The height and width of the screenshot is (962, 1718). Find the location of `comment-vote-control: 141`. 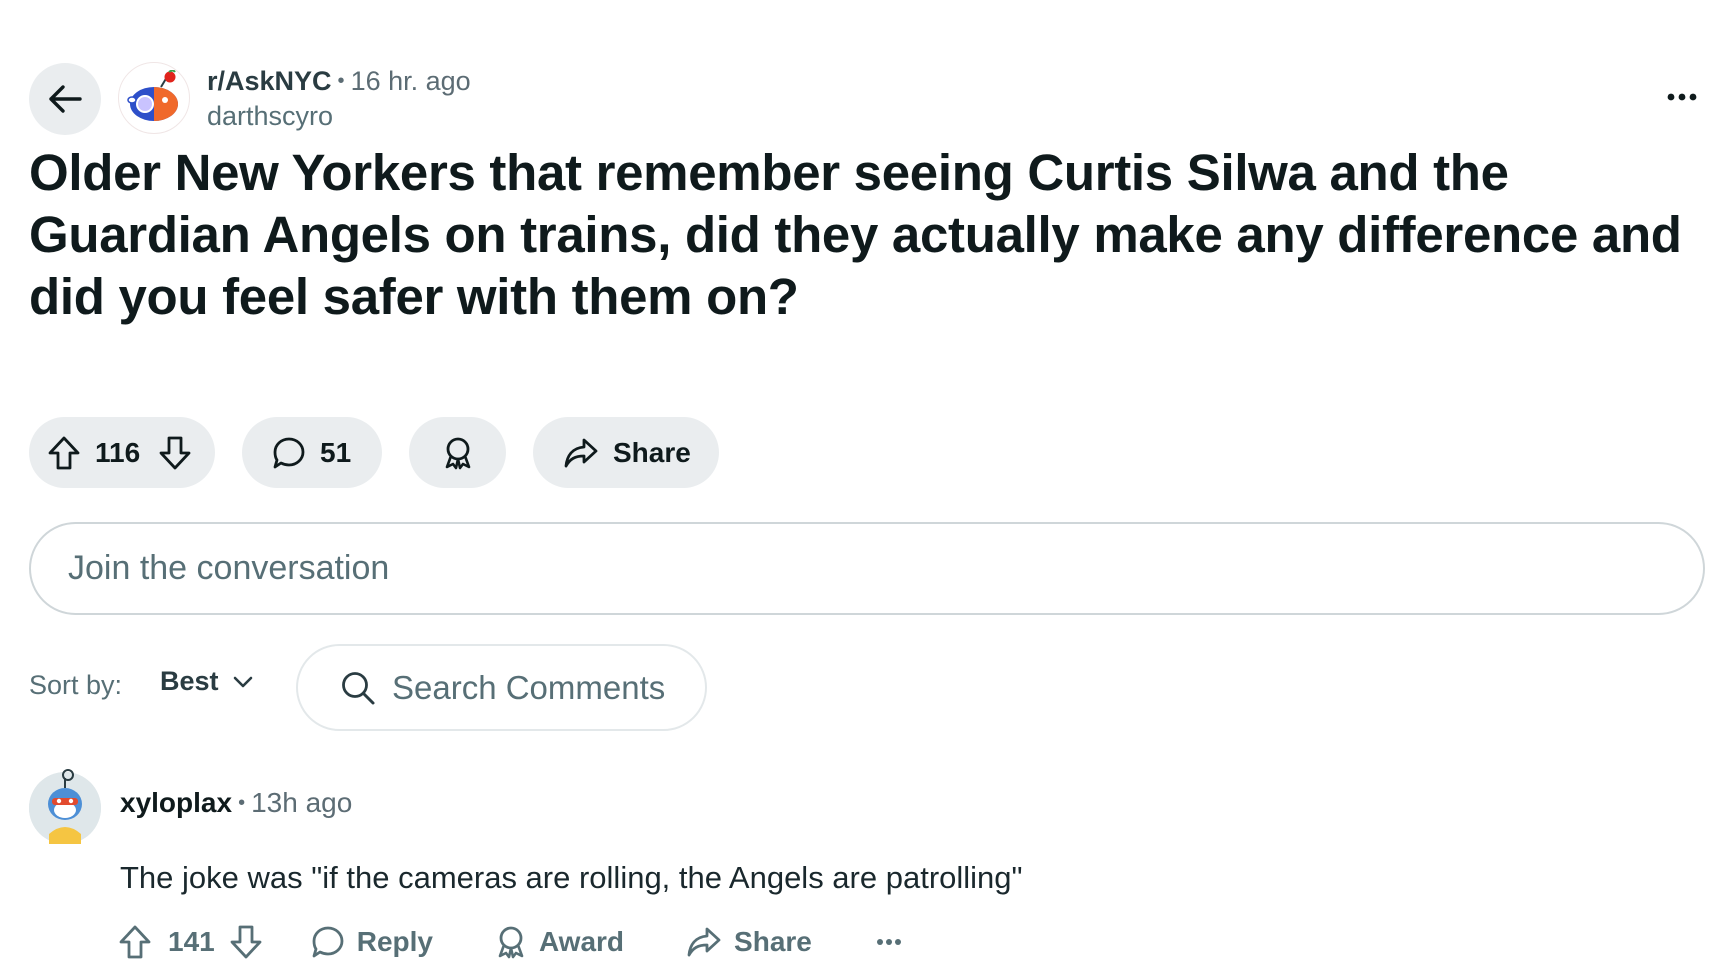

comment-vote-control: 141 is located at coordinates (190, 942).